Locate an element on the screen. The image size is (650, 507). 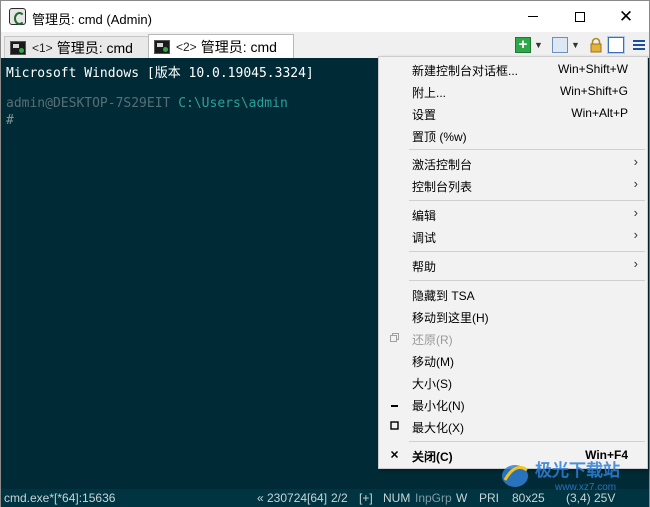
hamburger-menu-icon is located at coordinates (639, 45).